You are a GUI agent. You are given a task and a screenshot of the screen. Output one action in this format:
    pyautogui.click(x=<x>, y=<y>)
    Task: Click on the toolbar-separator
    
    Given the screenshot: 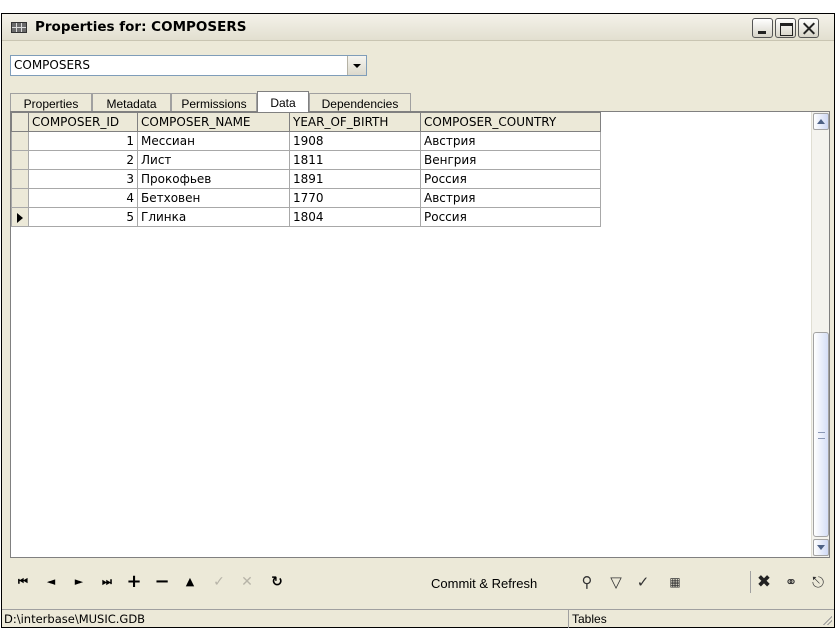 What is the action you would take?
    pyautogui.click(x=750, y=582)
    